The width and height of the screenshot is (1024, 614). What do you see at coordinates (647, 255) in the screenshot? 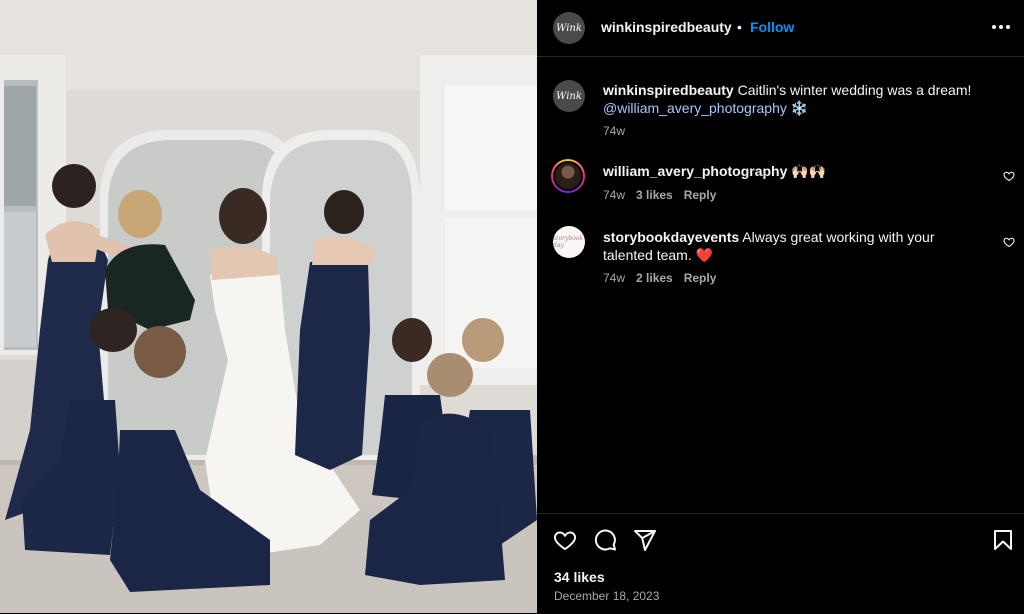
I see `comment-text-cont: talented team.` at bounding box center [647, 255].